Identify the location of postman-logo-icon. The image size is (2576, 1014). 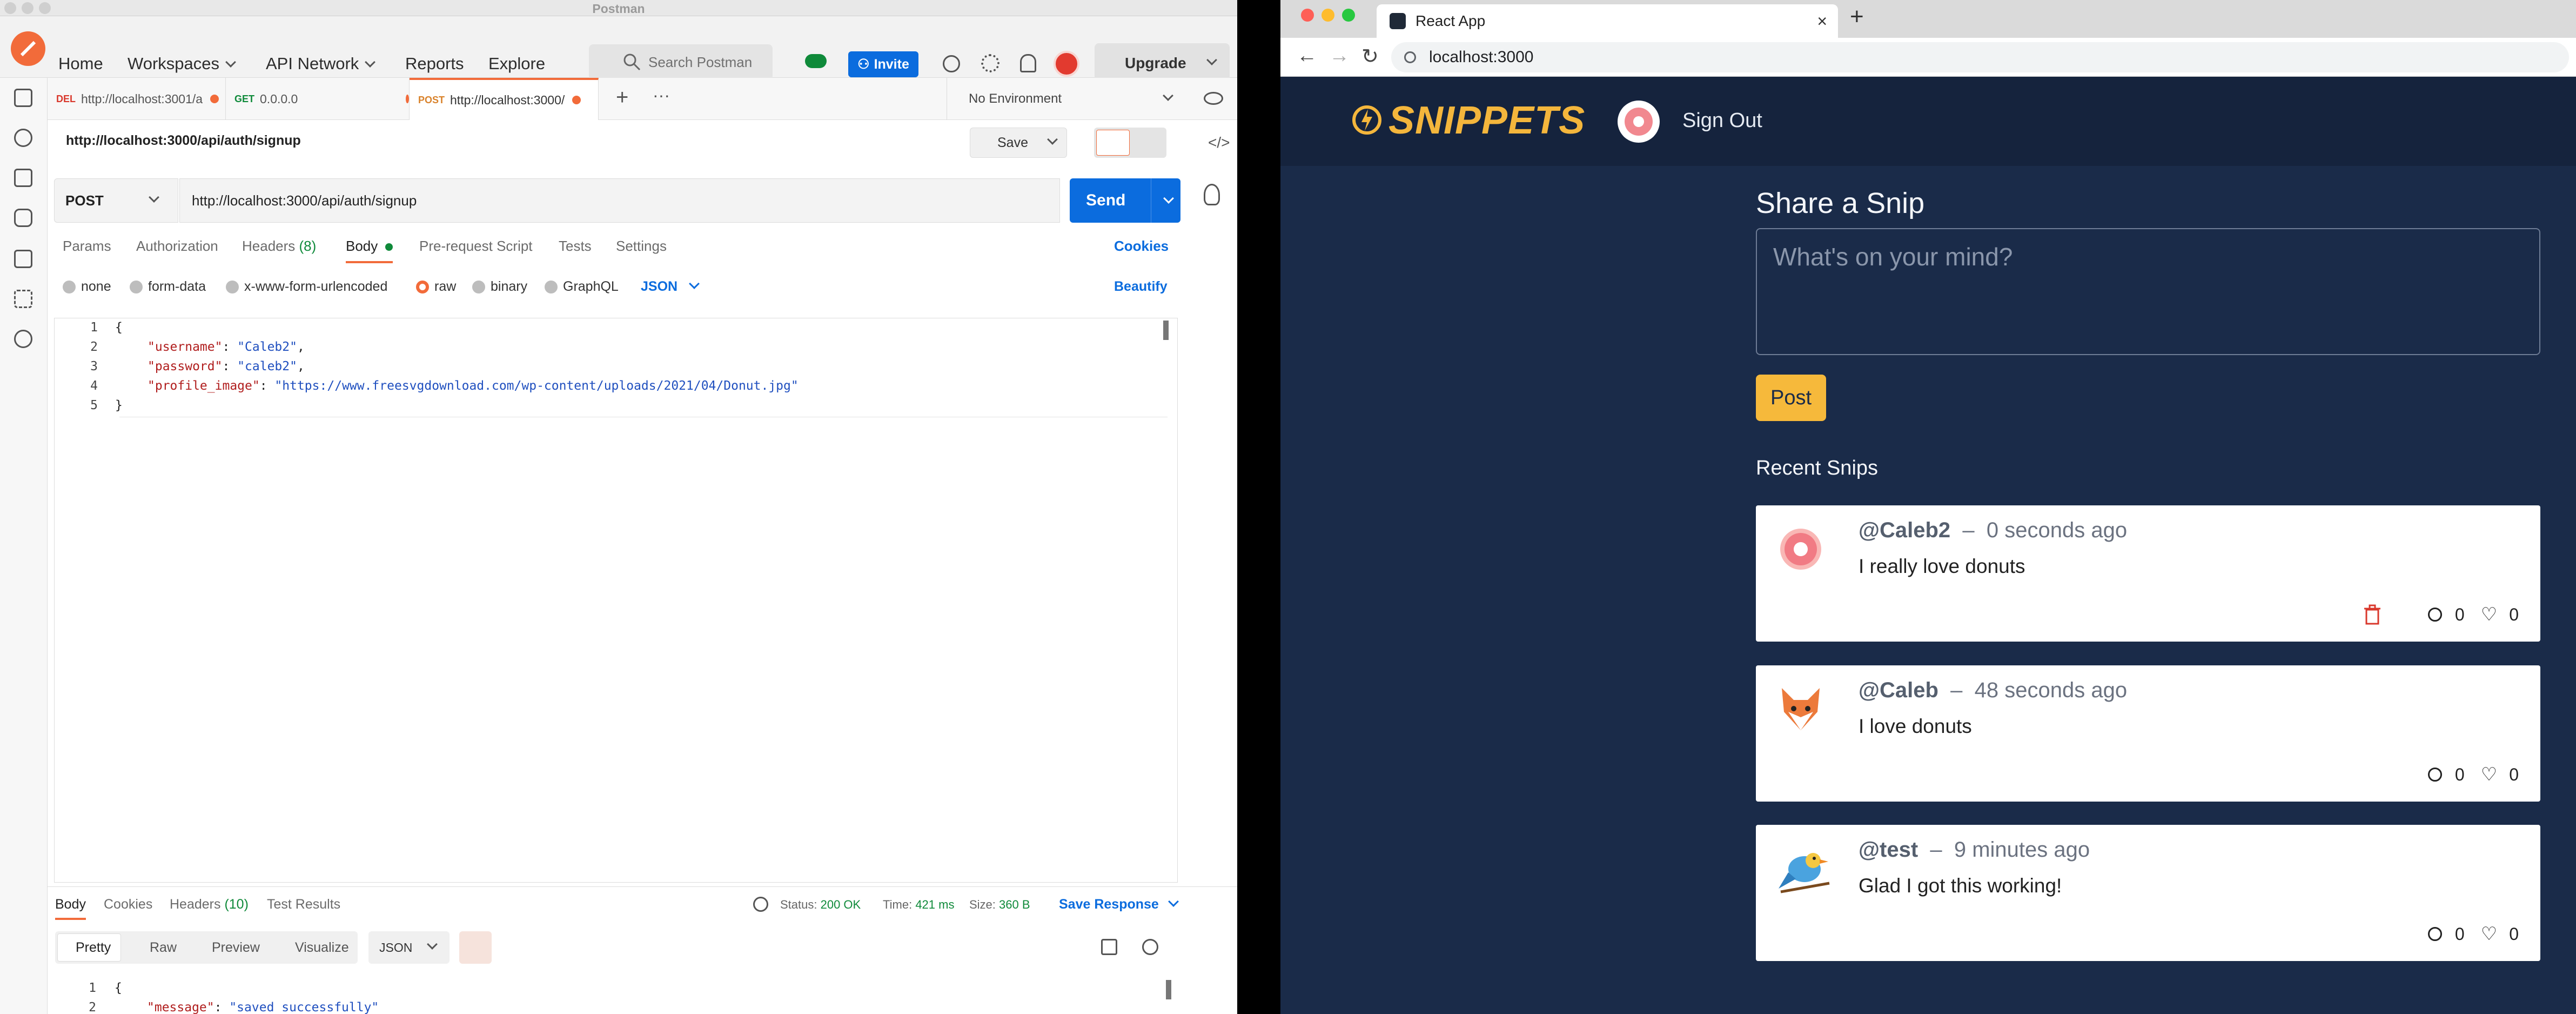
(28, 48).